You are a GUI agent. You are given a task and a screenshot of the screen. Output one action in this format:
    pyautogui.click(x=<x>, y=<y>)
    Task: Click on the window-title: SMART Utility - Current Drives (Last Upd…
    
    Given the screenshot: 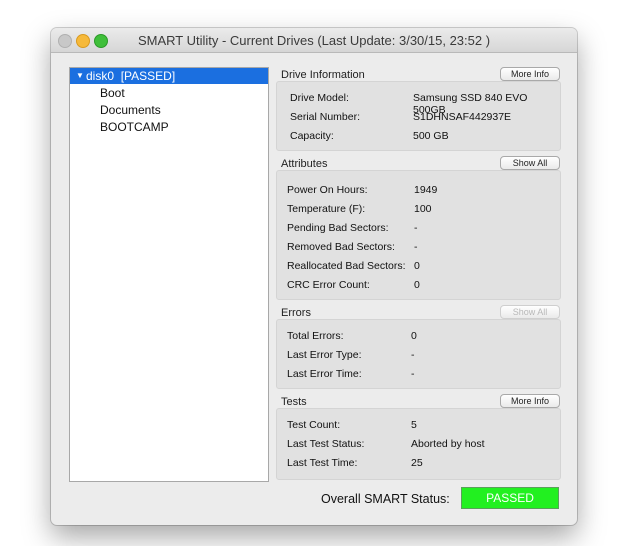 What is the action you would take?
    pyautogui.click(x=314, y=40)
    